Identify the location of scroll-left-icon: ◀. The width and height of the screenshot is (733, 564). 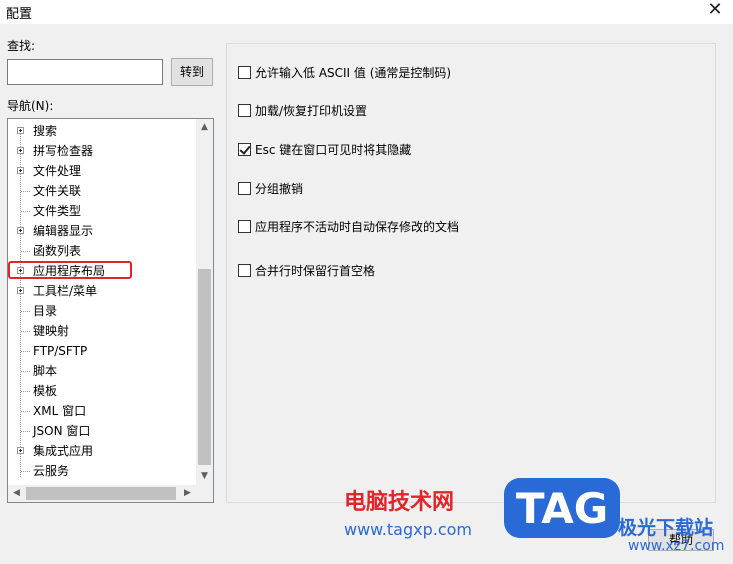
(16, 493).